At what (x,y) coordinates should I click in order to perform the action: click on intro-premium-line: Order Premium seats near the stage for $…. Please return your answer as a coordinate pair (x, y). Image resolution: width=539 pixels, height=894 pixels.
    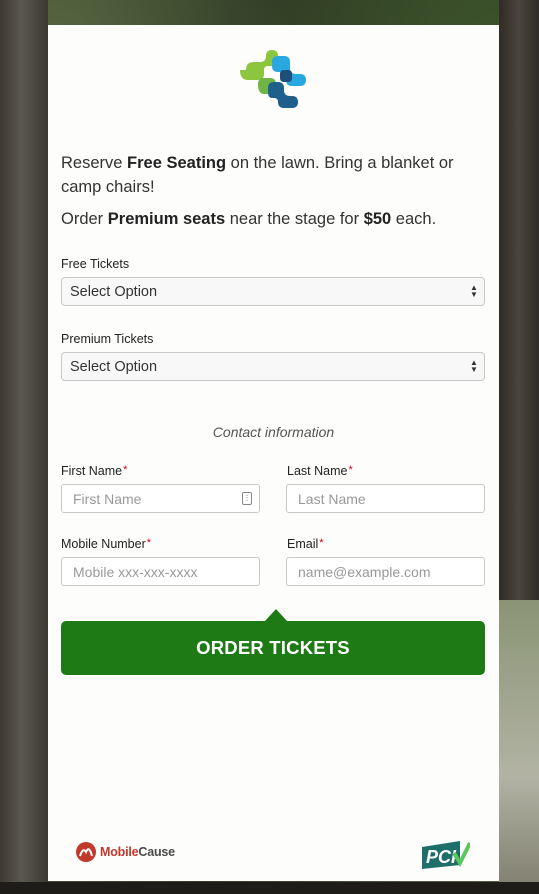
    Looking at the image, I should click on (273, 219).